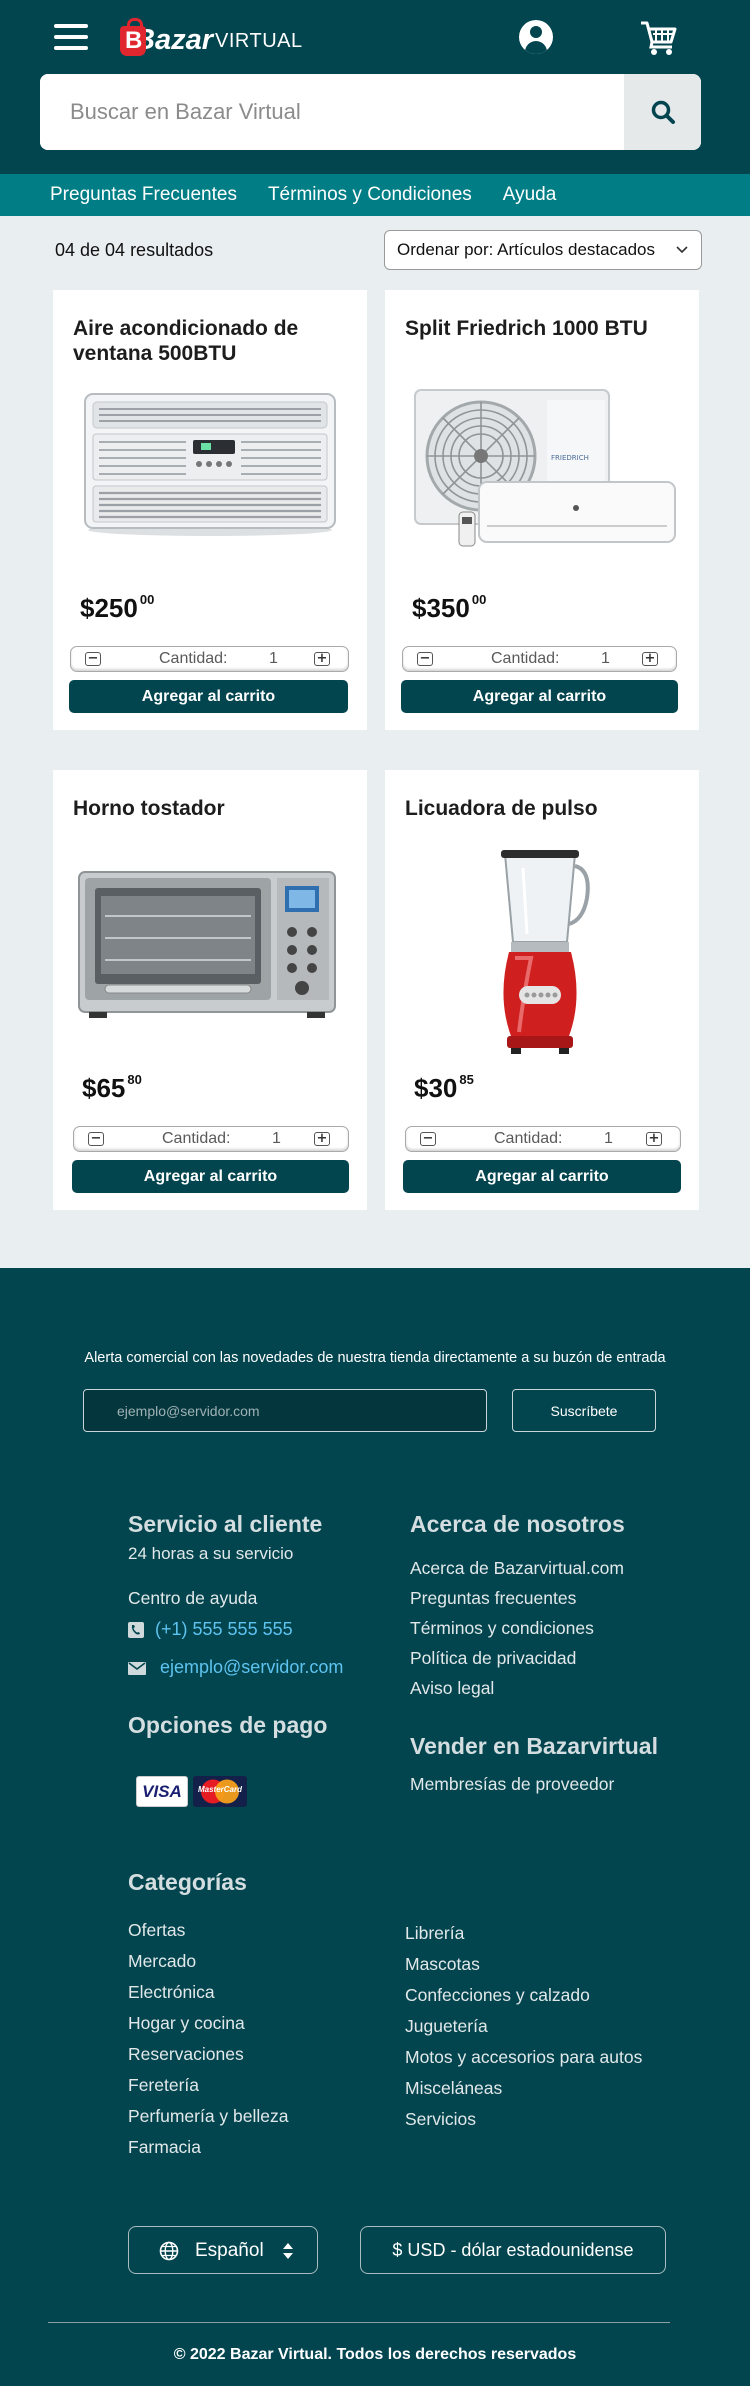 The width and height of the screenshot is (750, 2386). Describe the element at coordinates (228, 1725) in the screenshot. I see `payment-heading: Opciones de pago` at that location.